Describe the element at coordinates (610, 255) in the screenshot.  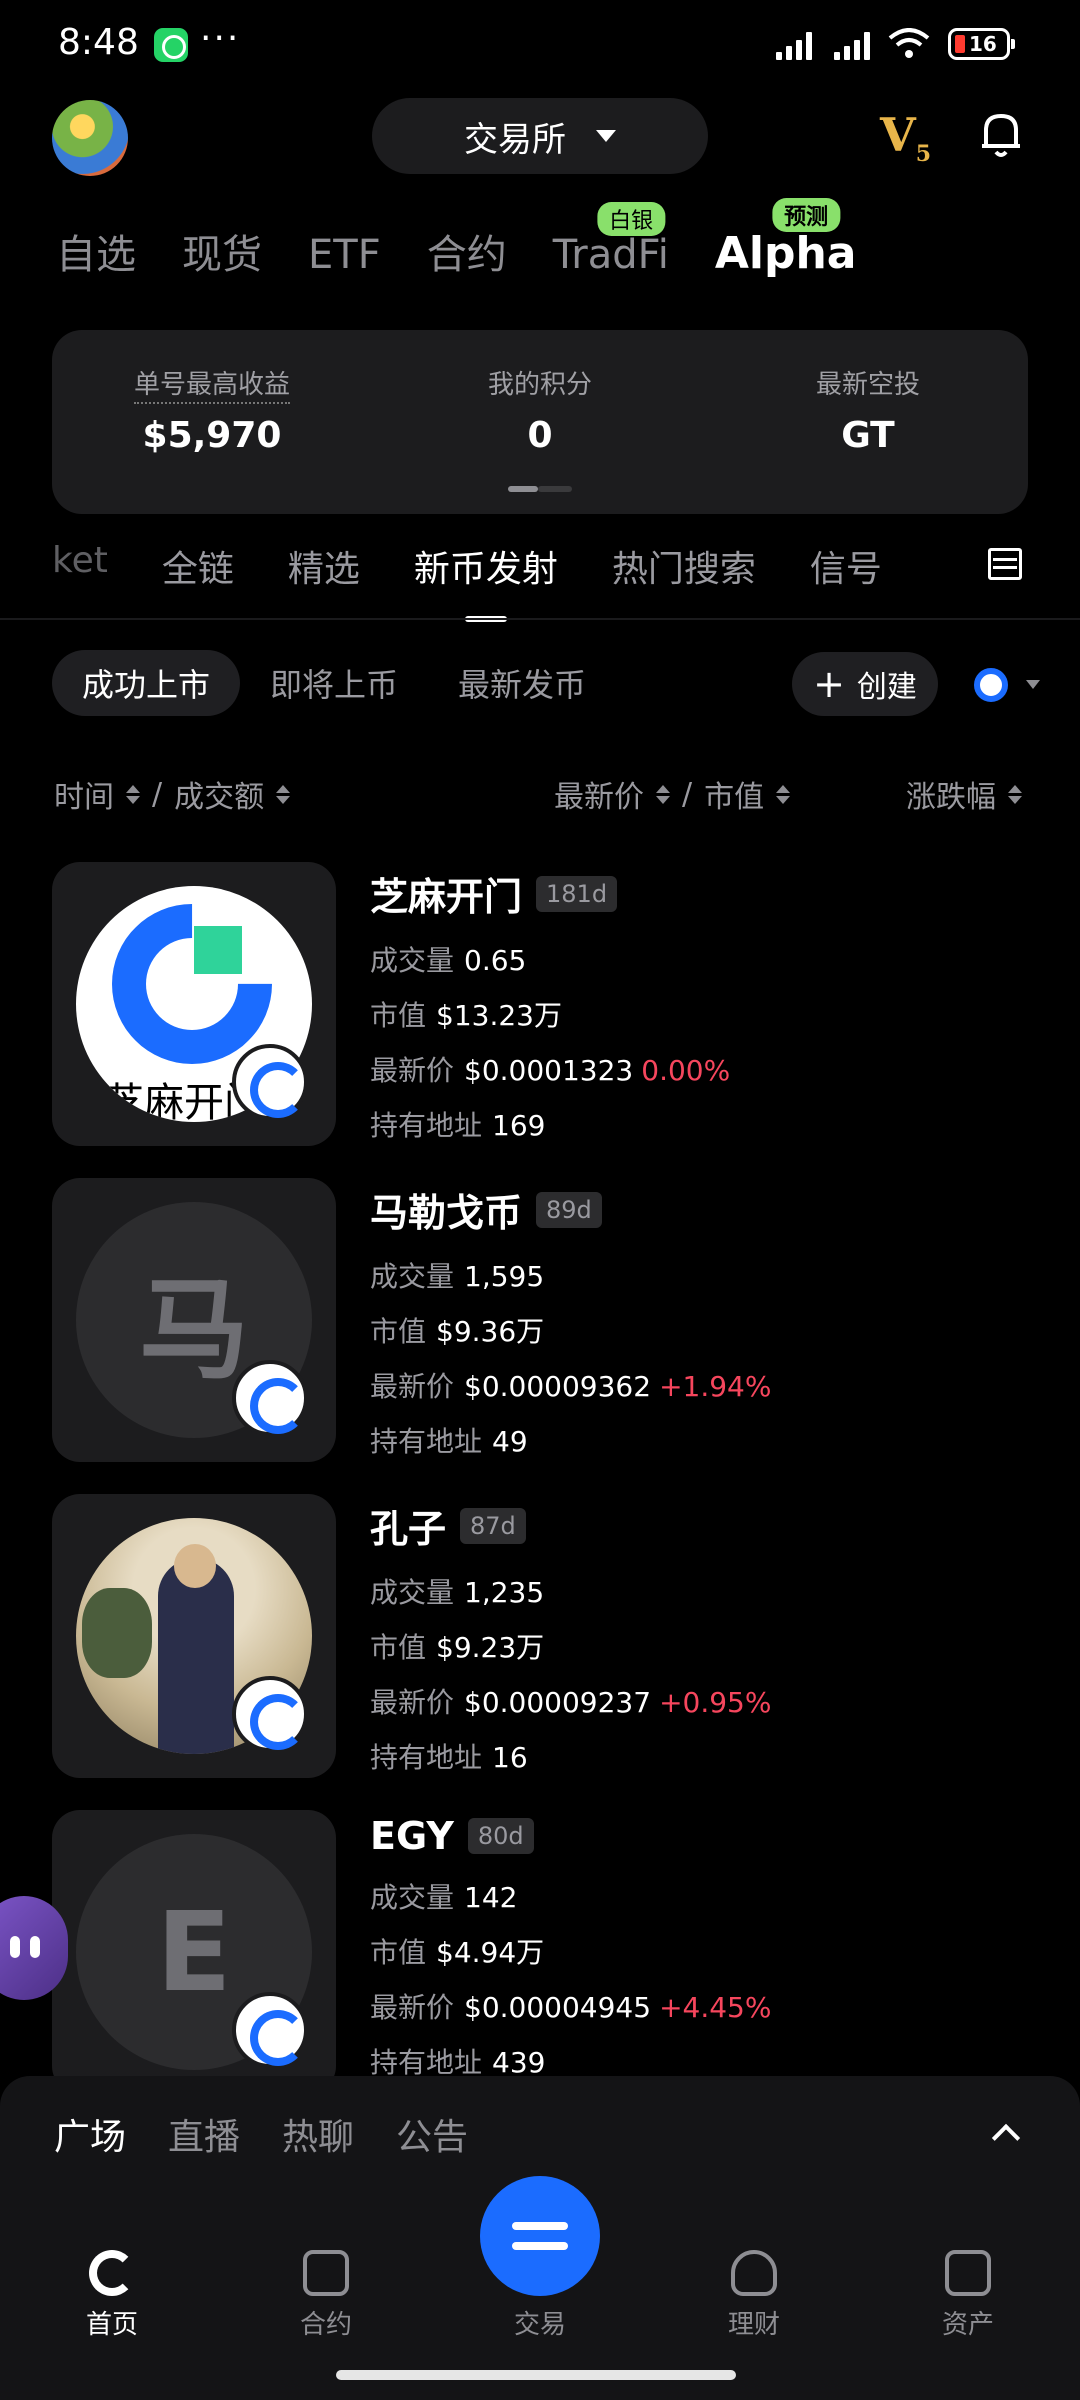
I see `tab-tradfi-label: TradFi` at that location.